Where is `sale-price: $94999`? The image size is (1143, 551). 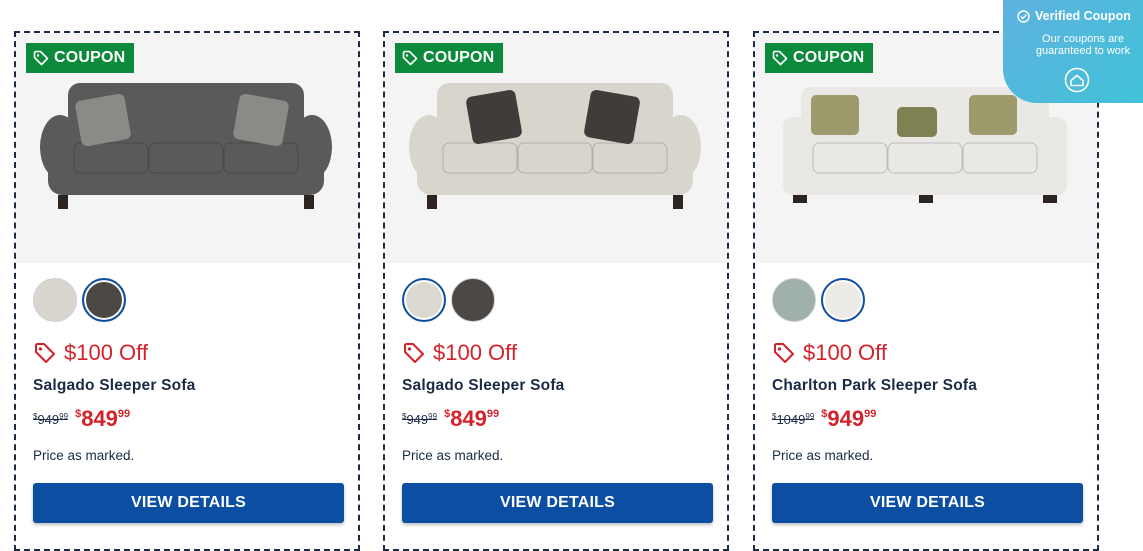
sale-price: $94999 is located at coordinates (849, 418).